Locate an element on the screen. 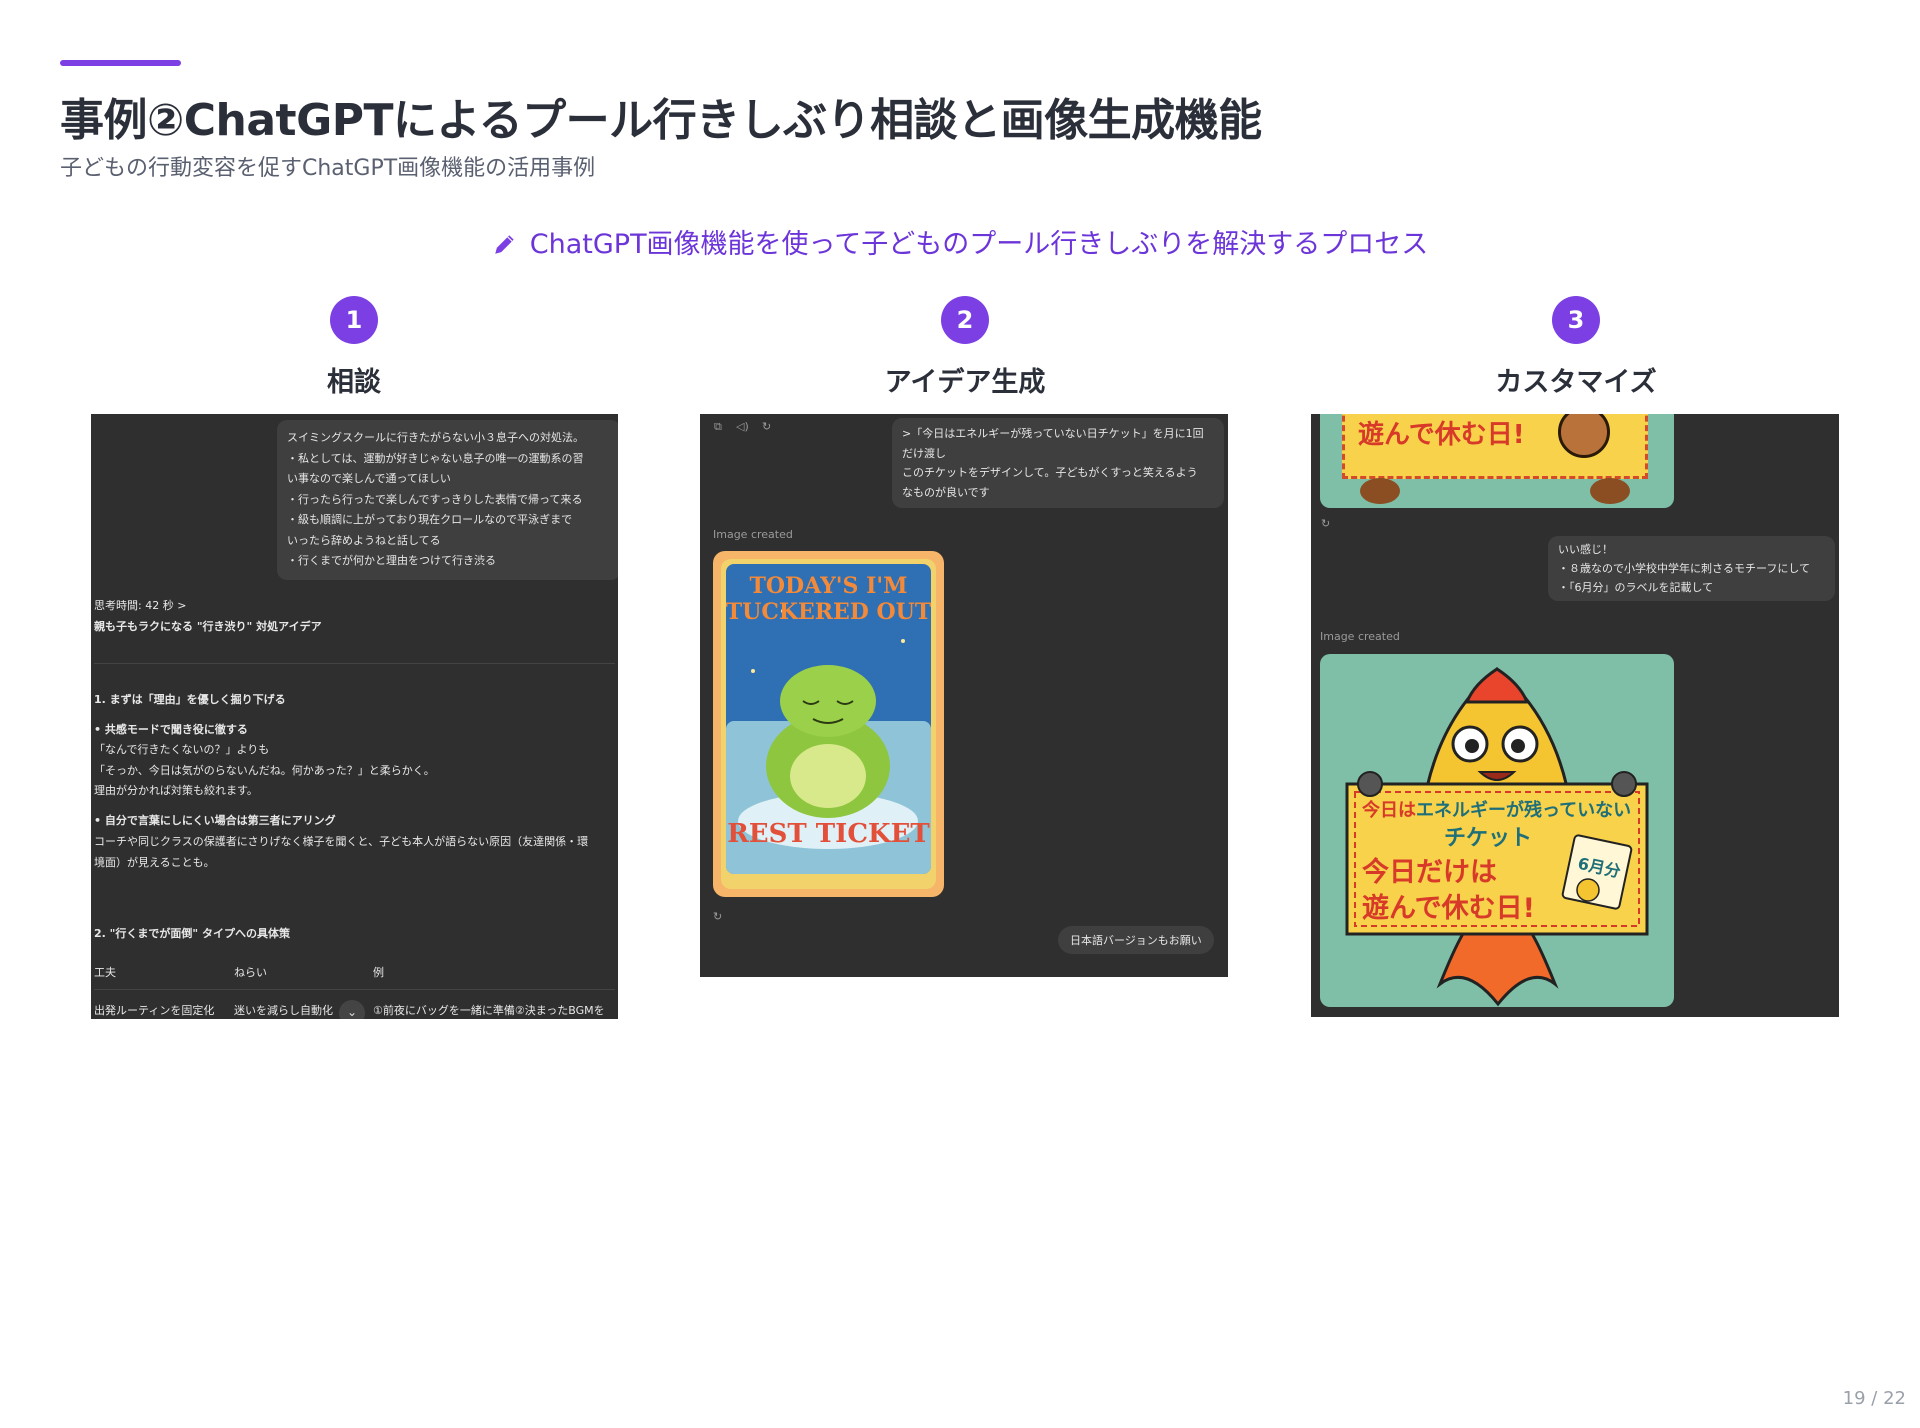  divider is located at coordinates (354, 663).